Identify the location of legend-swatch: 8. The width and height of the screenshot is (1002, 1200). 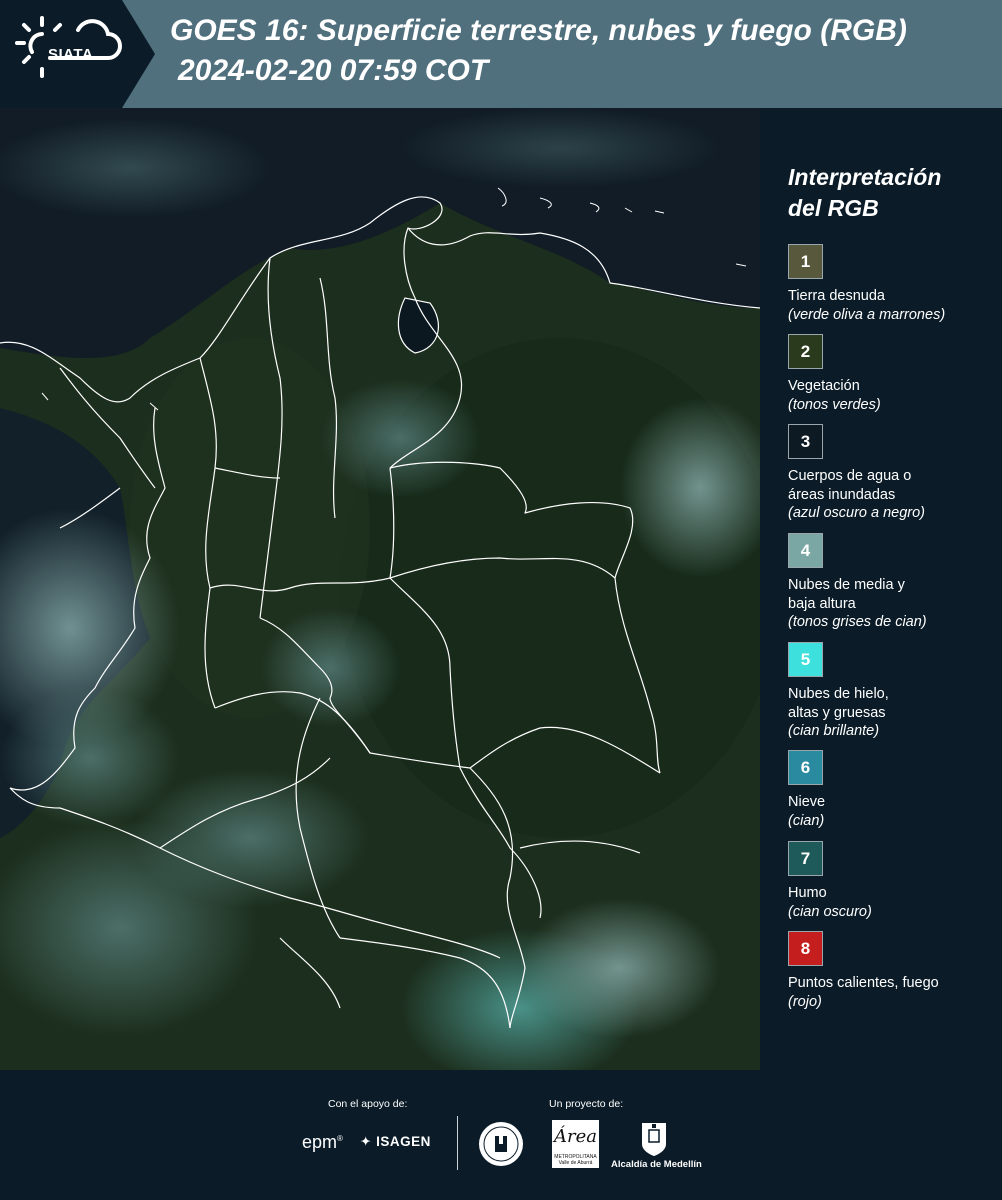
(805, 948).